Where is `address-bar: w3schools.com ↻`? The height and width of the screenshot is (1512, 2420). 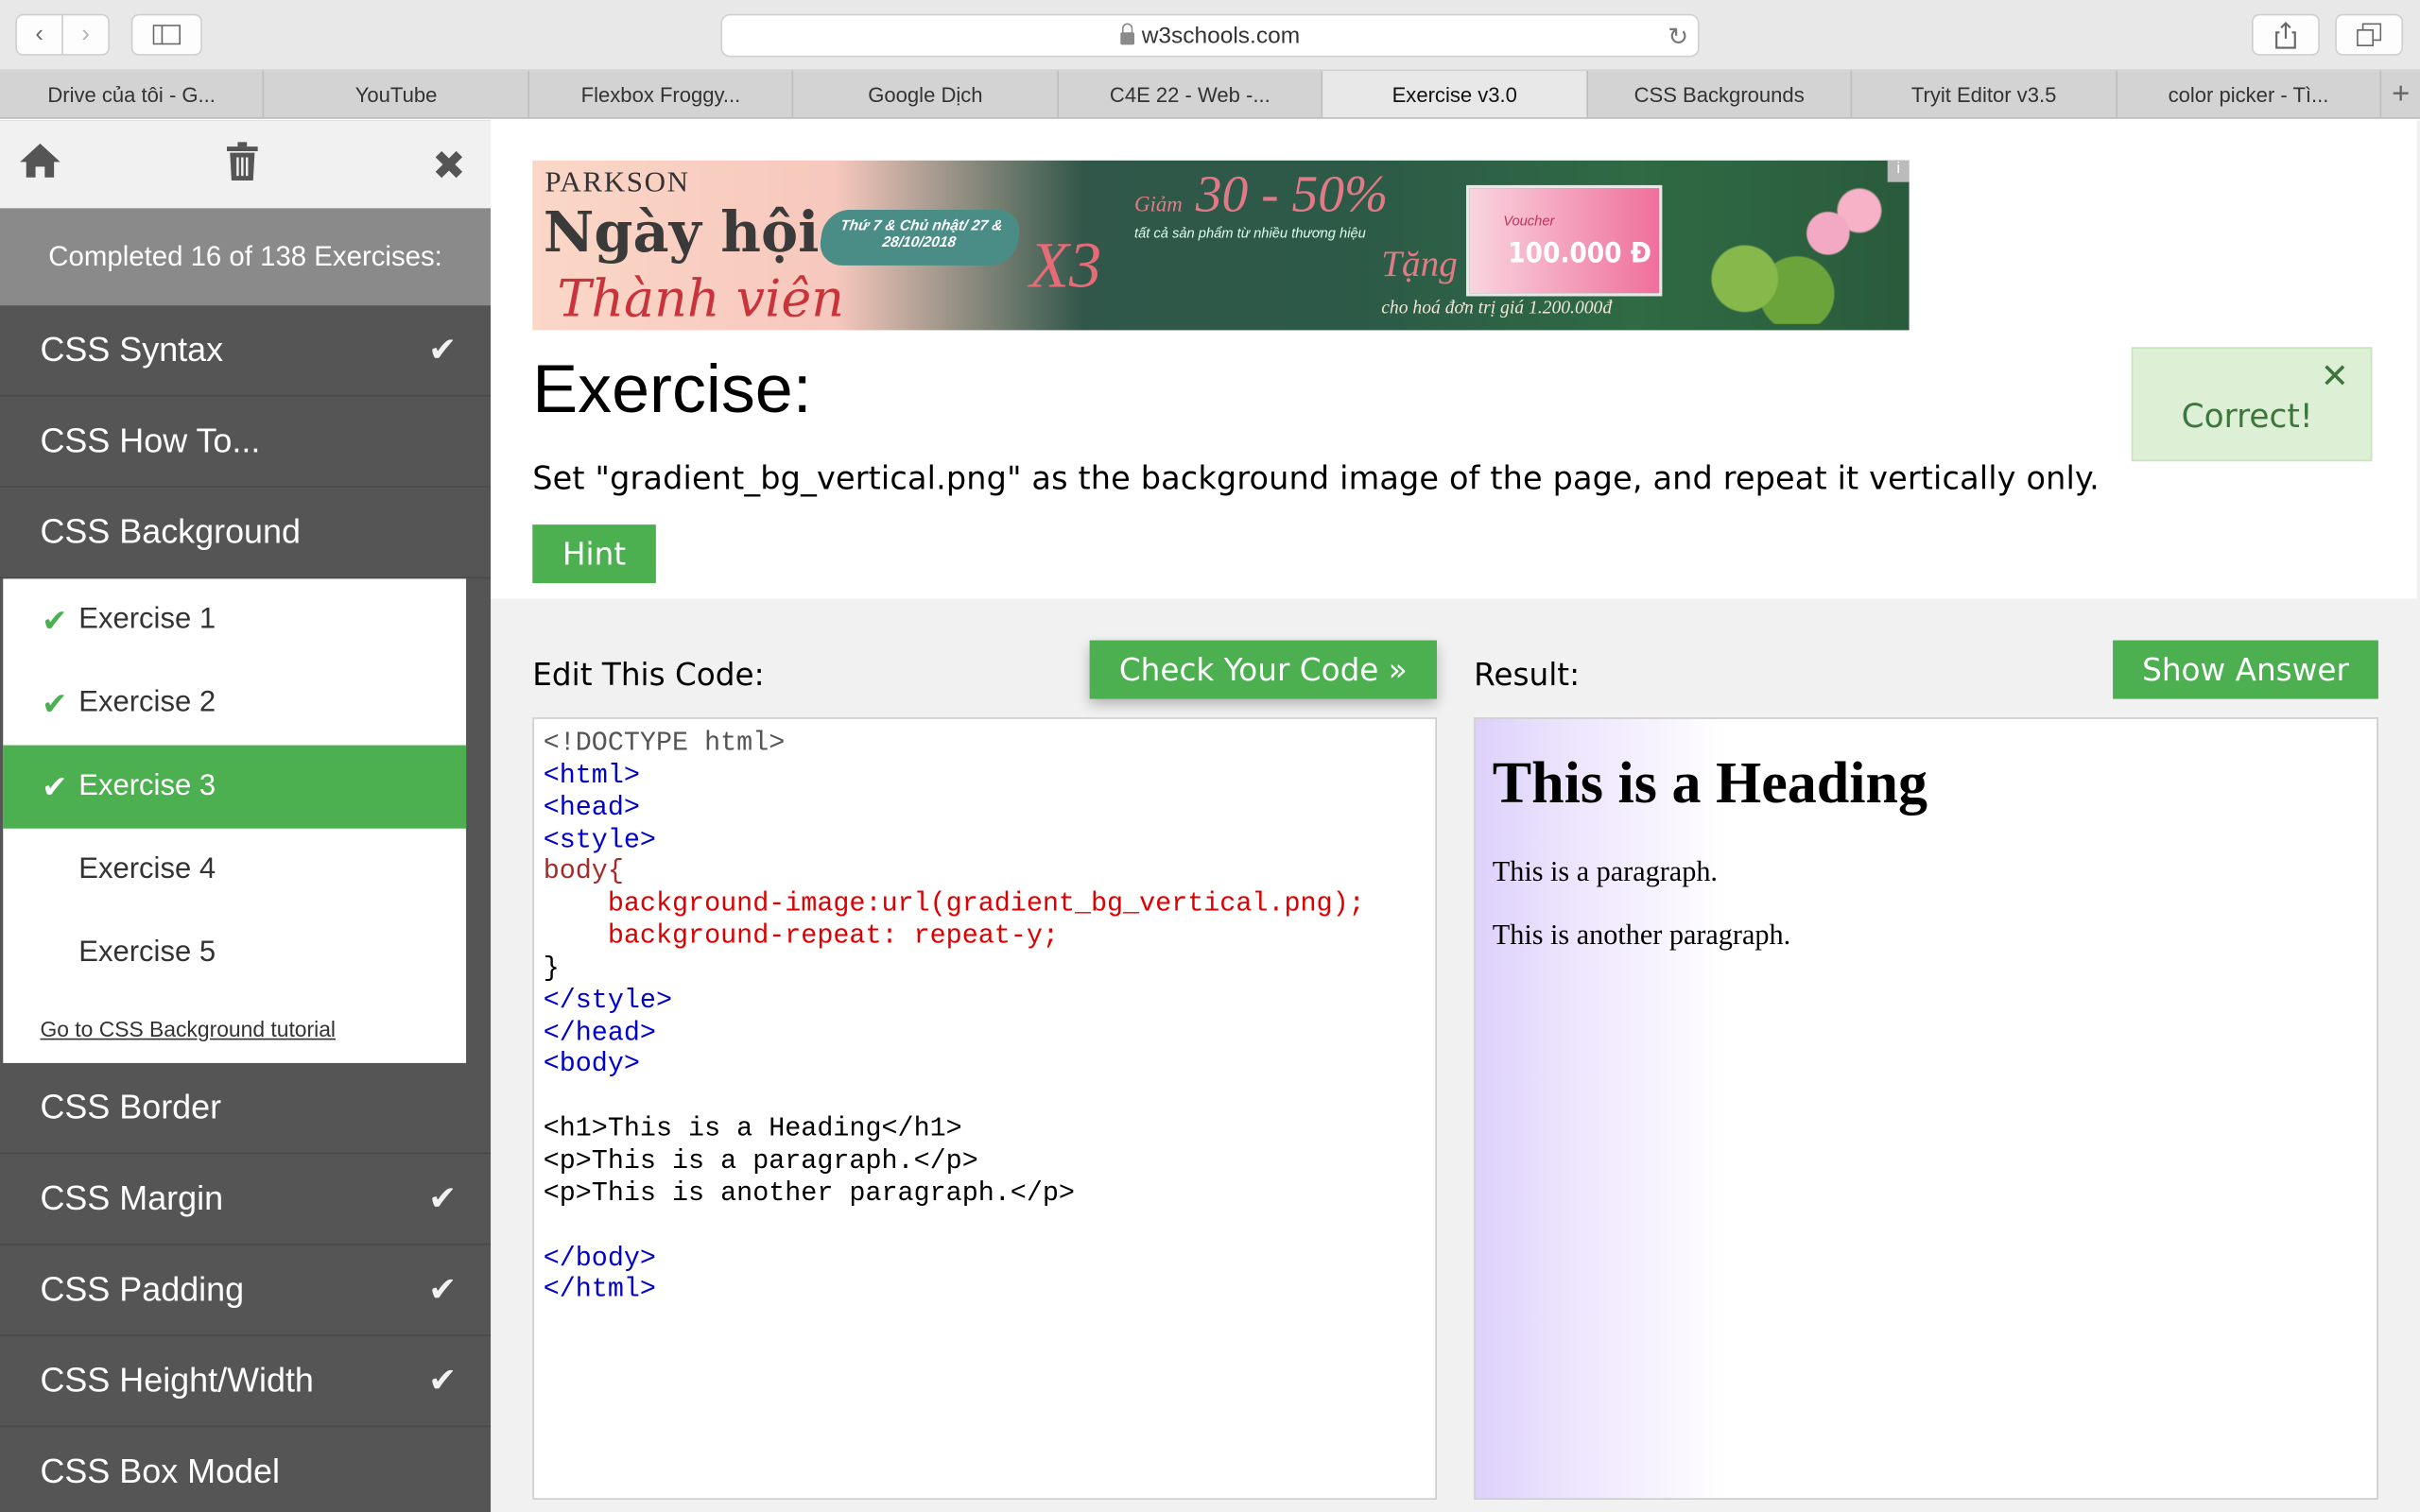
address-bar: w3schools.com ↻ is located at coordinates (1210, 35).